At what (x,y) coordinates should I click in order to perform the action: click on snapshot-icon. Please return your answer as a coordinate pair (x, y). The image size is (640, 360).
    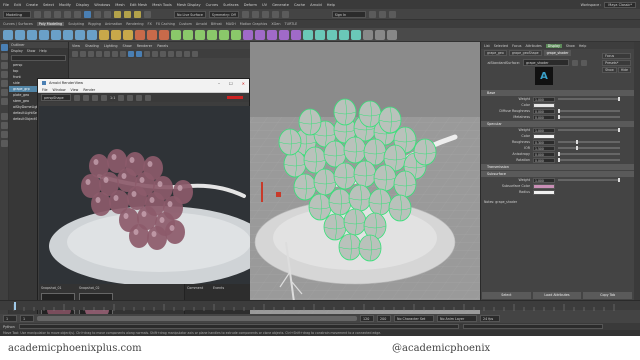
    Looking at the image, I should click on (139, 97).